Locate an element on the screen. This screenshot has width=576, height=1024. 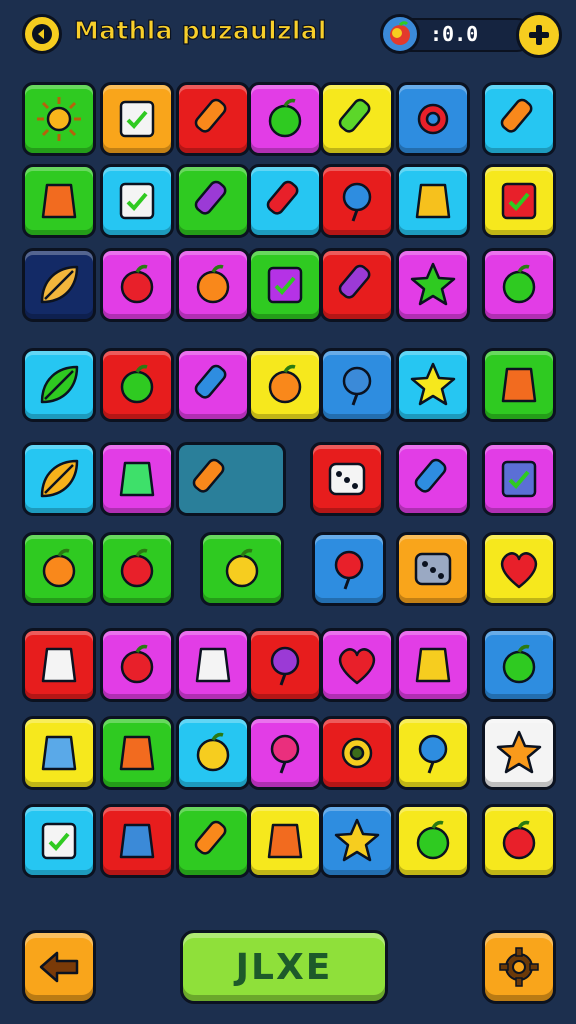
pear-icon is located at coordinates (213, 753).